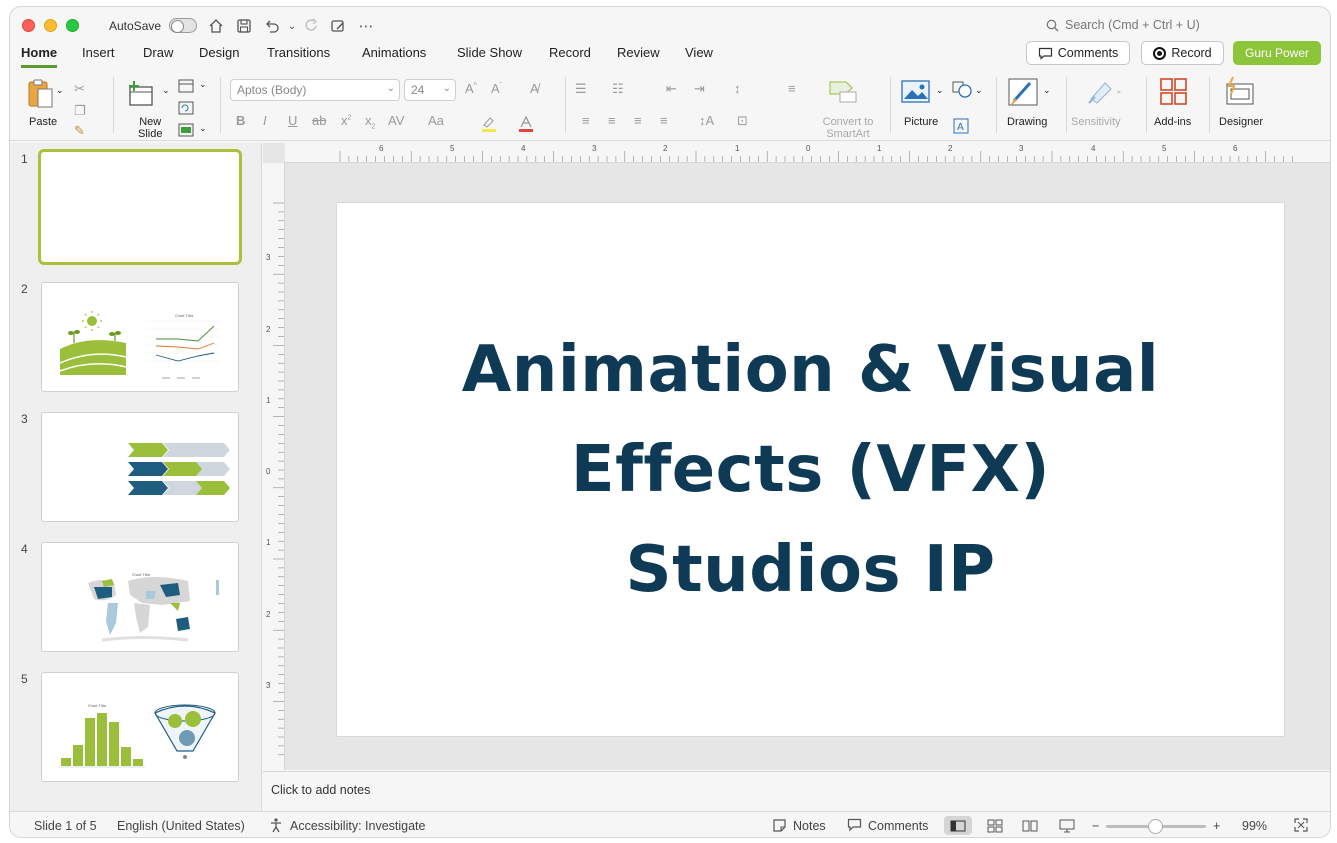 This screenshot has height=843, width=1337. I want to click on tab-draw: Draw, so click(158, 55).